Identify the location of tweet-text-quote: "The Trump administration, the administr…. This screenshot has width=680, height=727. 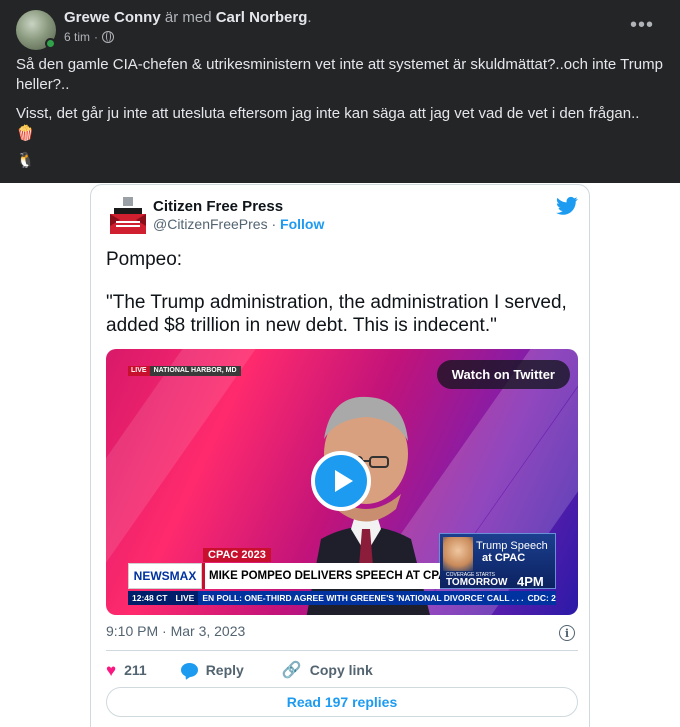
(336, 314).